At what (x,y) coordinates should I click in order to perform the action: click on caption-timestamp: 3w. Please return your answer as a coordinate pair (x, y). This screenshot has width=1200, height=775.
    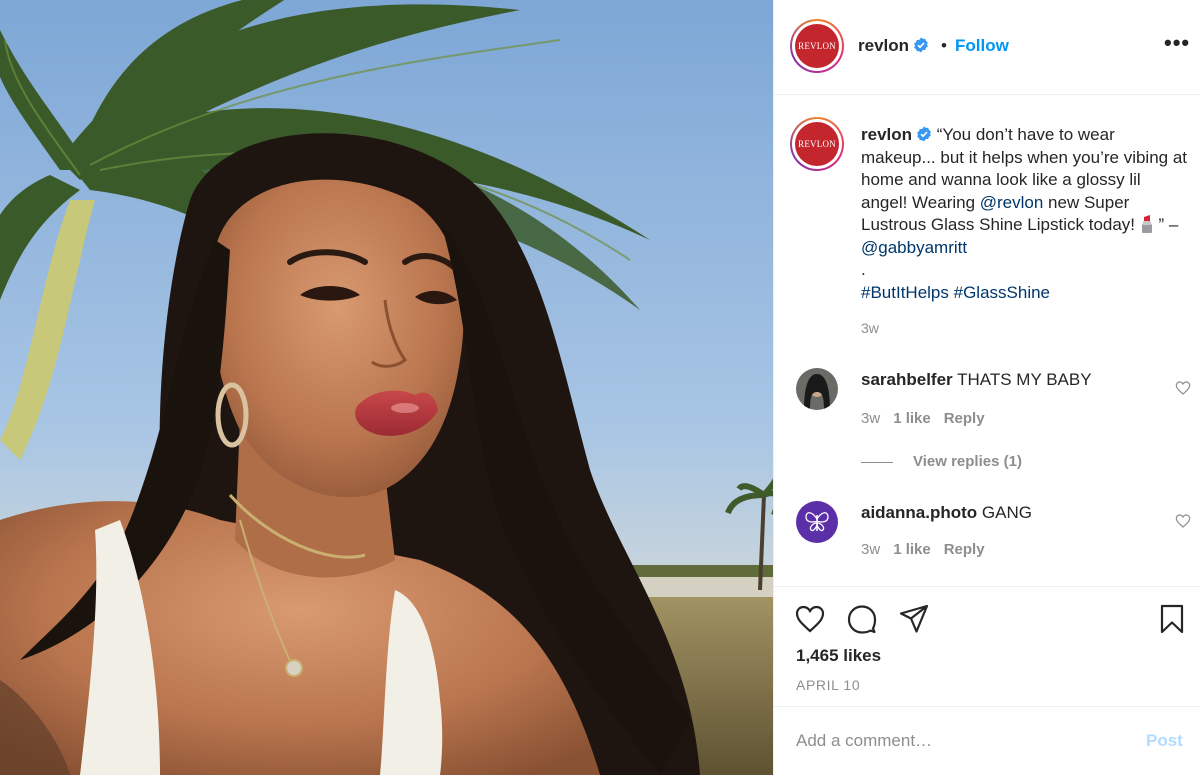
    Looking at the image, I should click on (870, 328).